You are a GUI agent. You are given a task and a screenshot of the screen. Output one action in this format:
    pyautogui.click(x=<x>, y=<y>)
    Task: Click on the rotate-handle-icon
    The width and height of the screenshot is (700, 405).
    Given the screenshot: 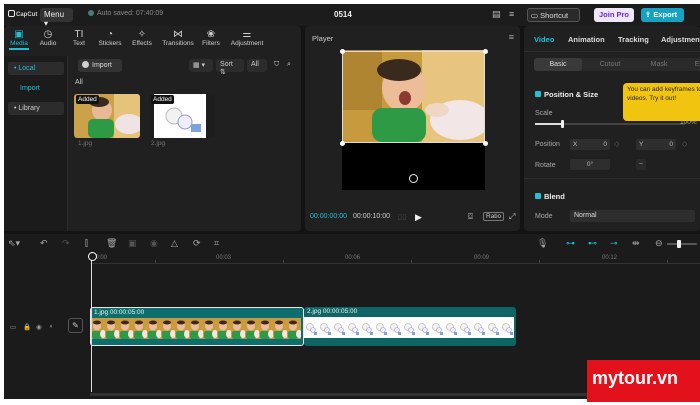 What is the action you would take?
    pyautogui.click(x=413, y=178)
    